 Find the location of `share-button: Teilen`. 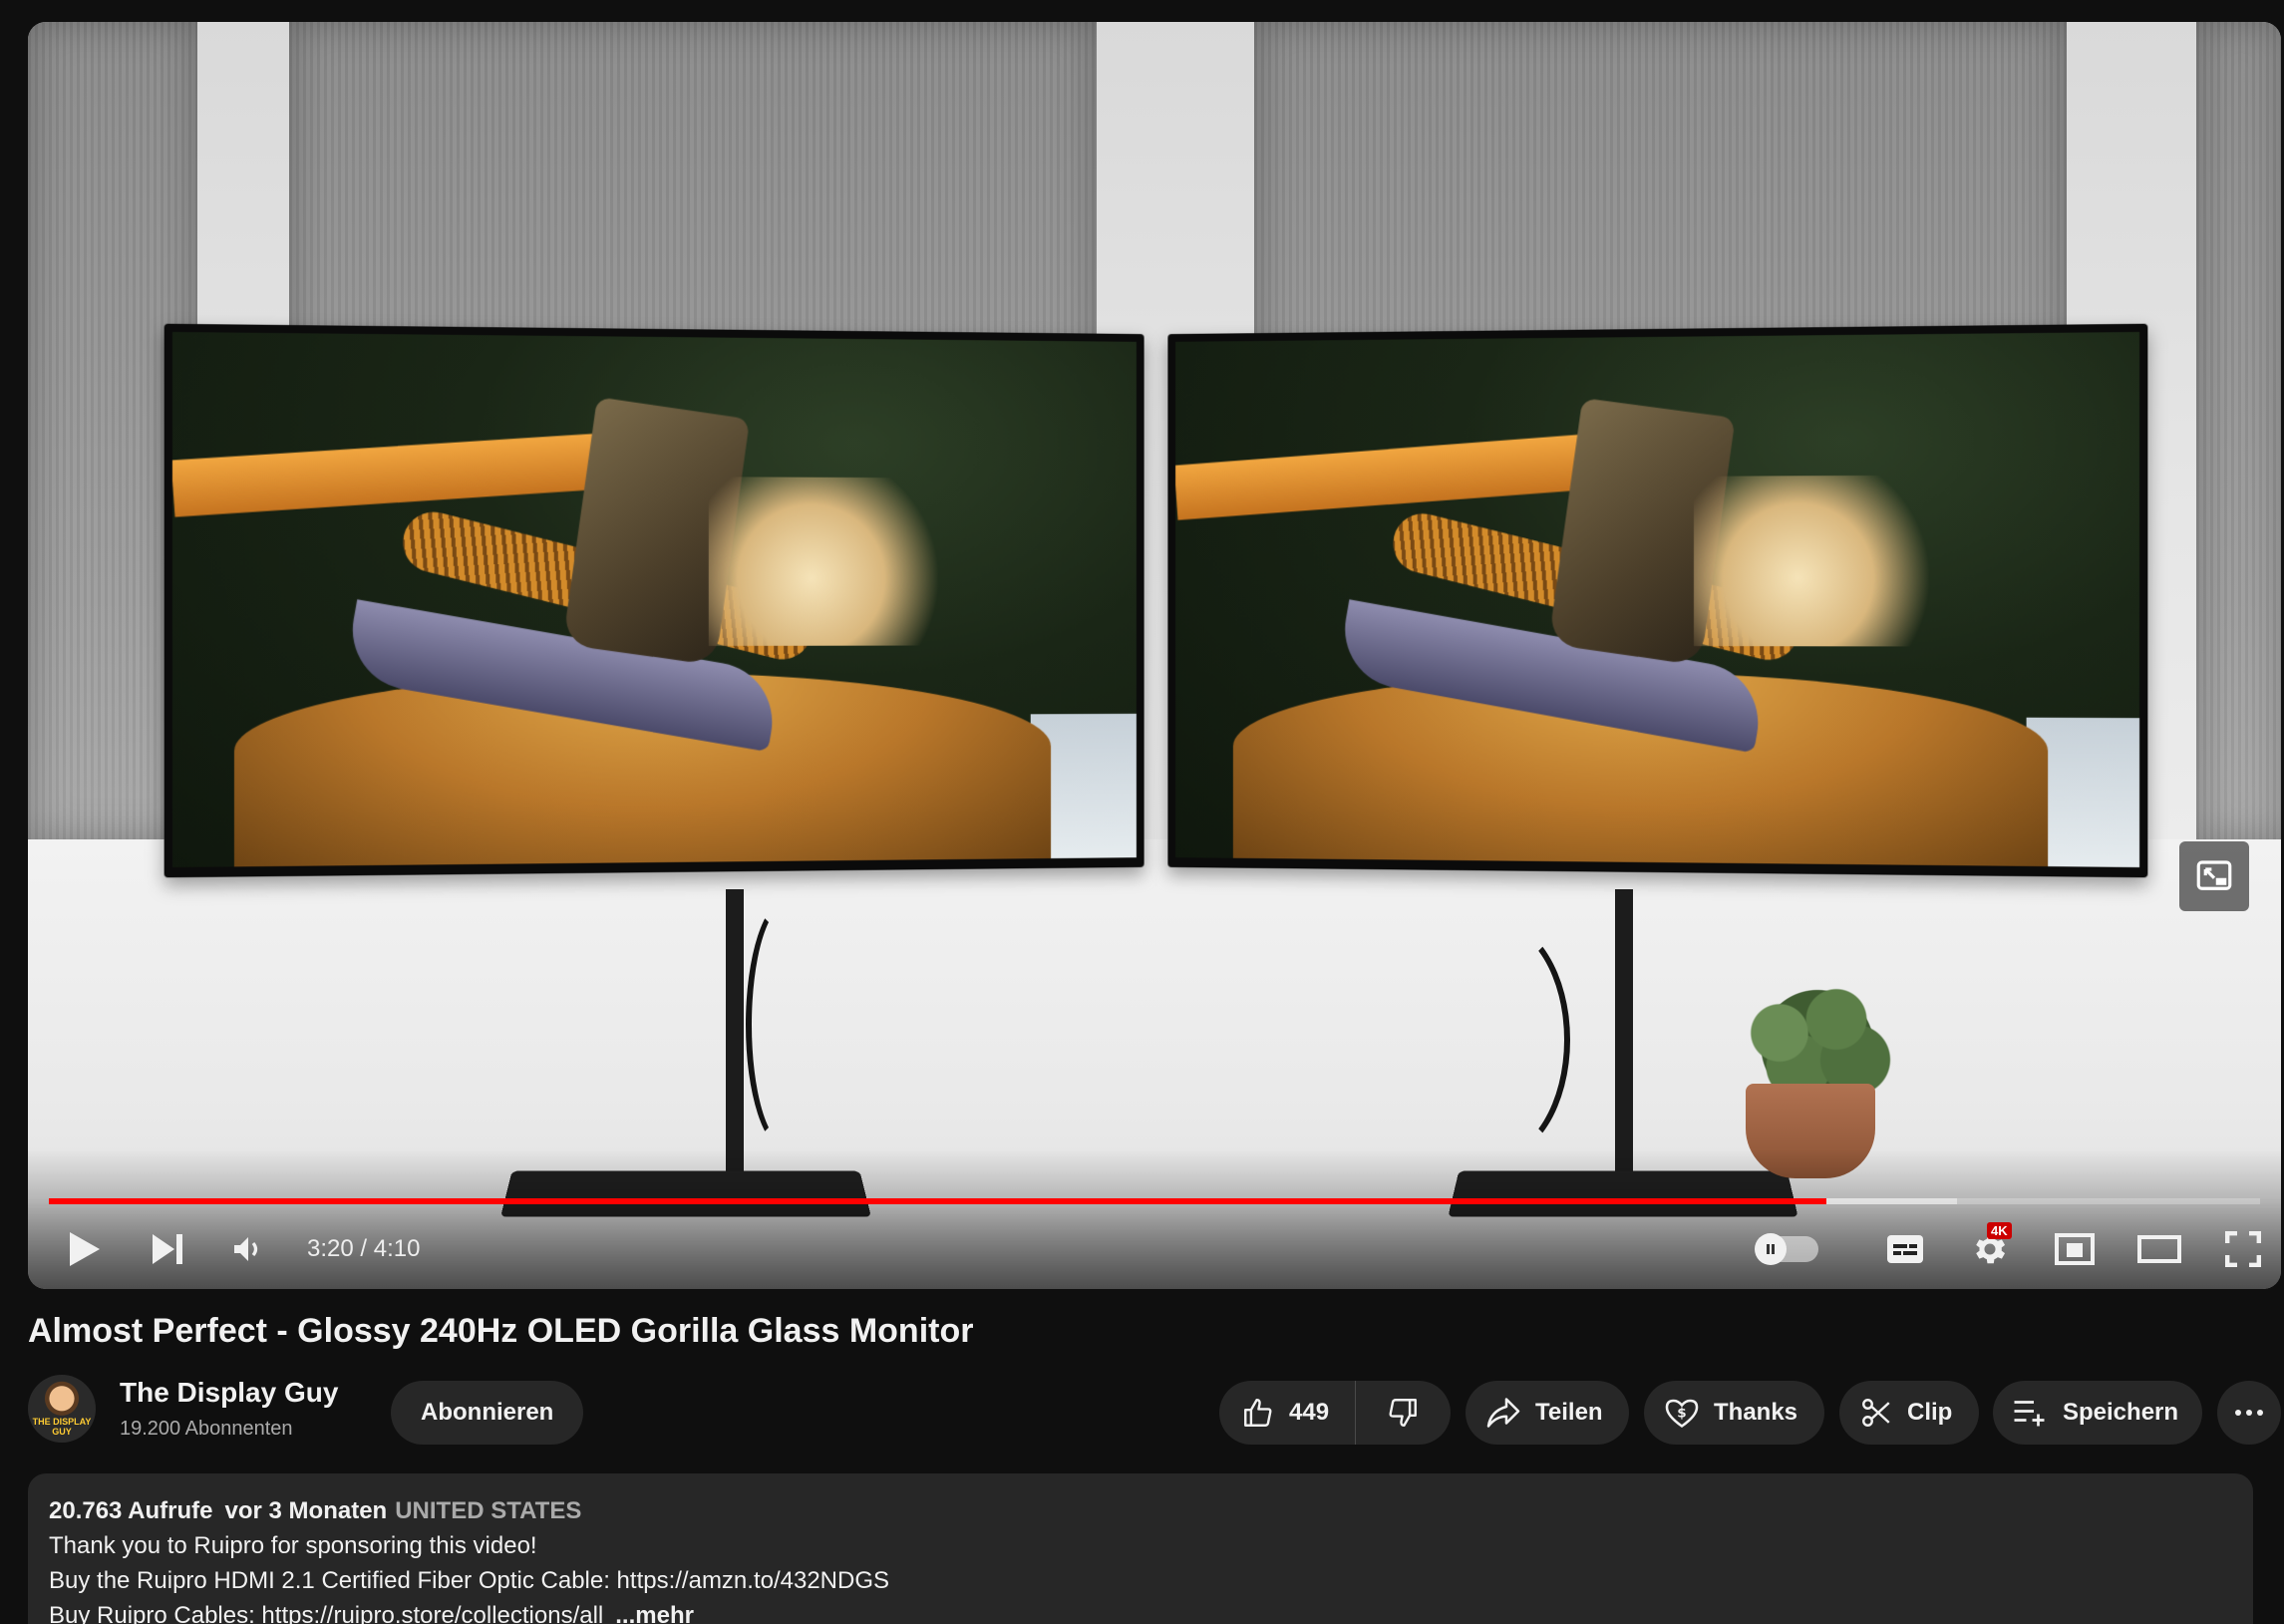

share-button: Teilen is located at coordinates (1547, 1413).